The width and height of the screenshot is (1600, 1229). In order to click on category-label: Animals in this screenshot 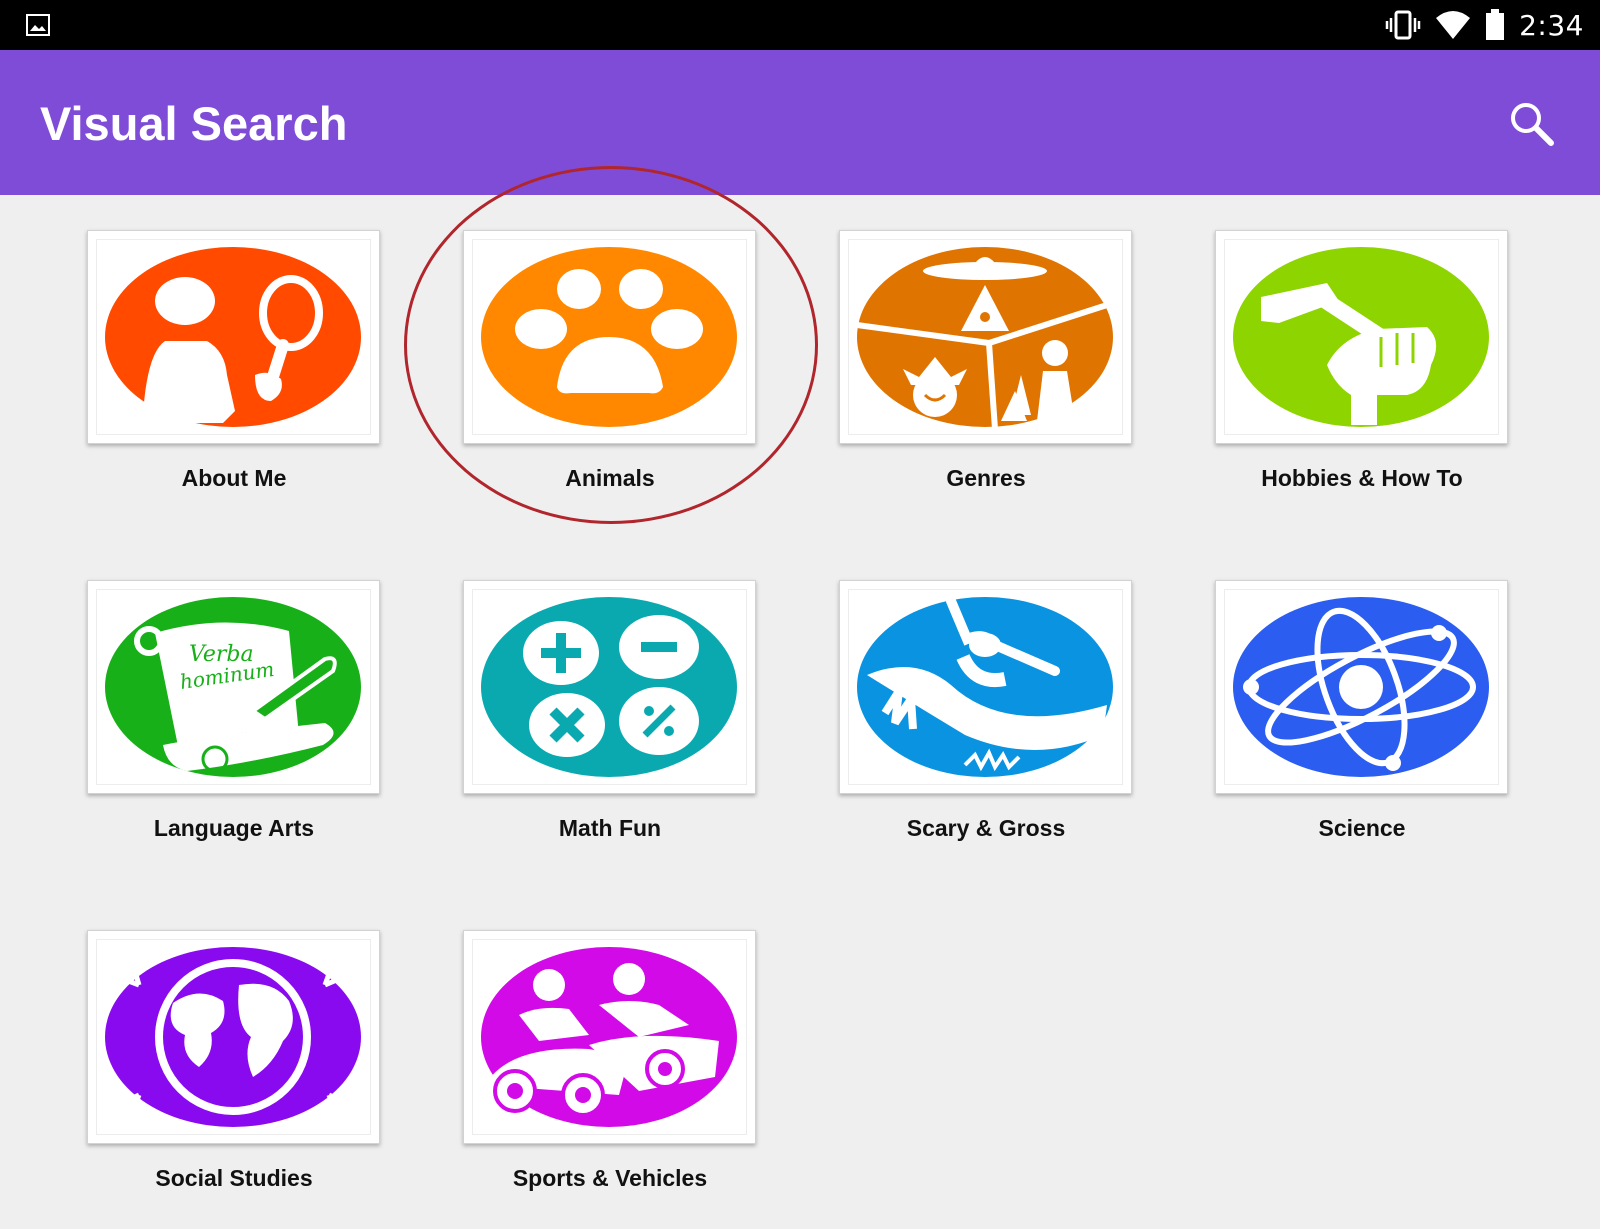, I will do `click(610, 478)`.